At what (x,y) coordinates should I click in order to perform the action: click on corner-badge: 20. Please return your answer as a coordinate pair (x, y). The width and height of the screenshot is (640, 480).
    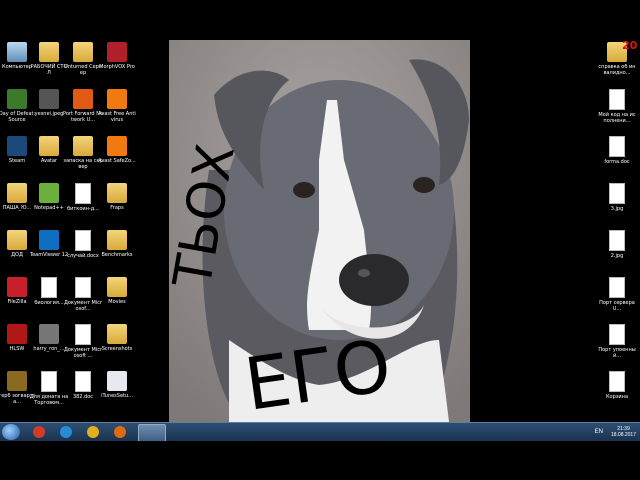
    Looking at the image, I should click on (630, 45).